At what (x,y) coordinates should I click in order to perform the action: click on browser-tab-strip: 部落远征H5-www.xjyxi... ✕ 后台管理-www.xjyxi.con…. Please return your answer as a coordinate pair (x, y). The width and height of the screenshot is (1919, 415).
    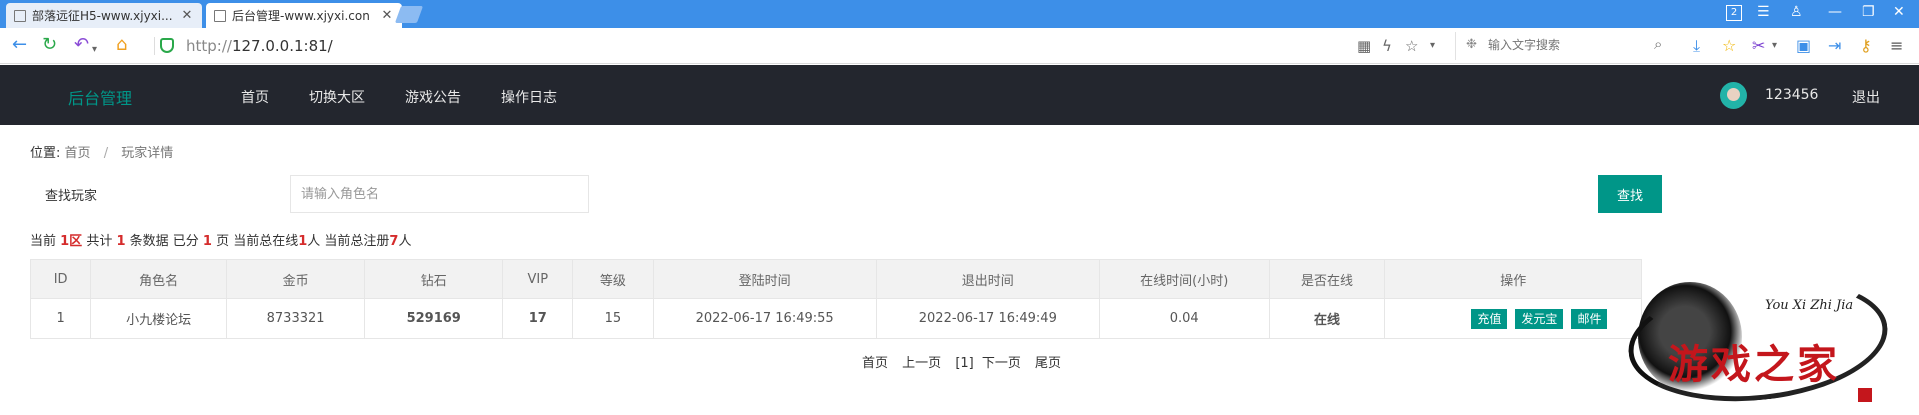
    Looking at the image, I should click on (959, 14).